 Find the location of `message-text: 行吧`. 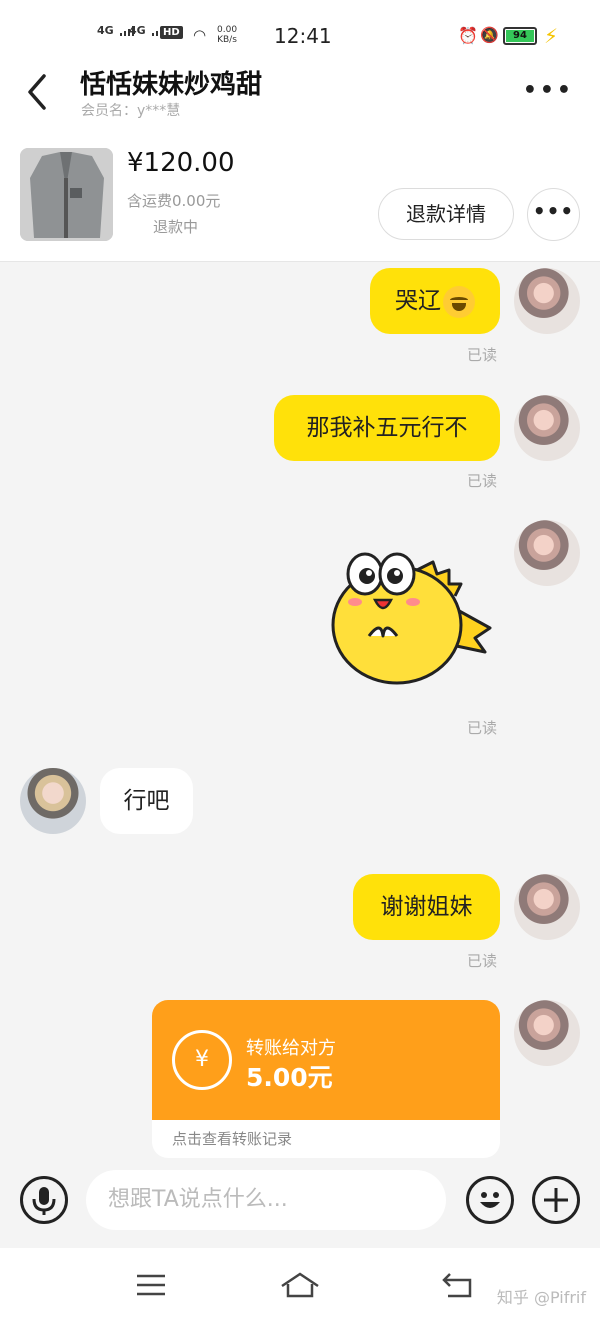

message-text: 行吧 is located at coordinates (146, 801).